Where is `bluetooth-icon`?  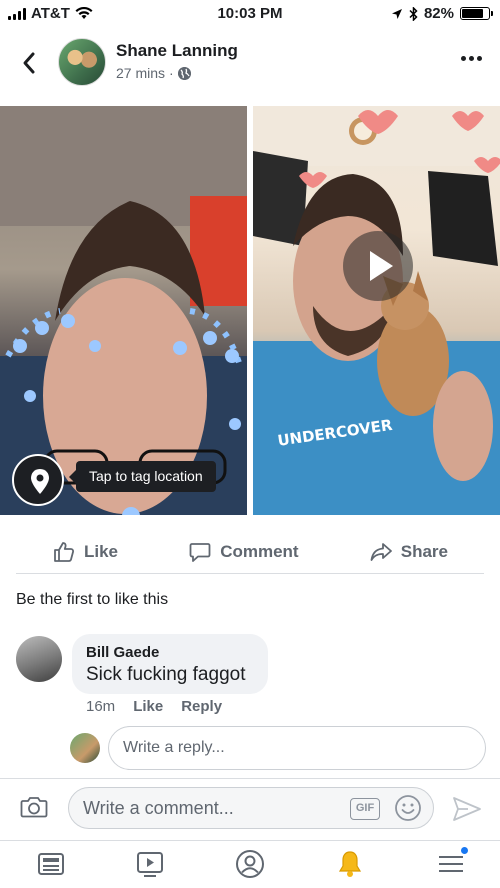
bluetooth-icon is located at coordinates (413, 13).